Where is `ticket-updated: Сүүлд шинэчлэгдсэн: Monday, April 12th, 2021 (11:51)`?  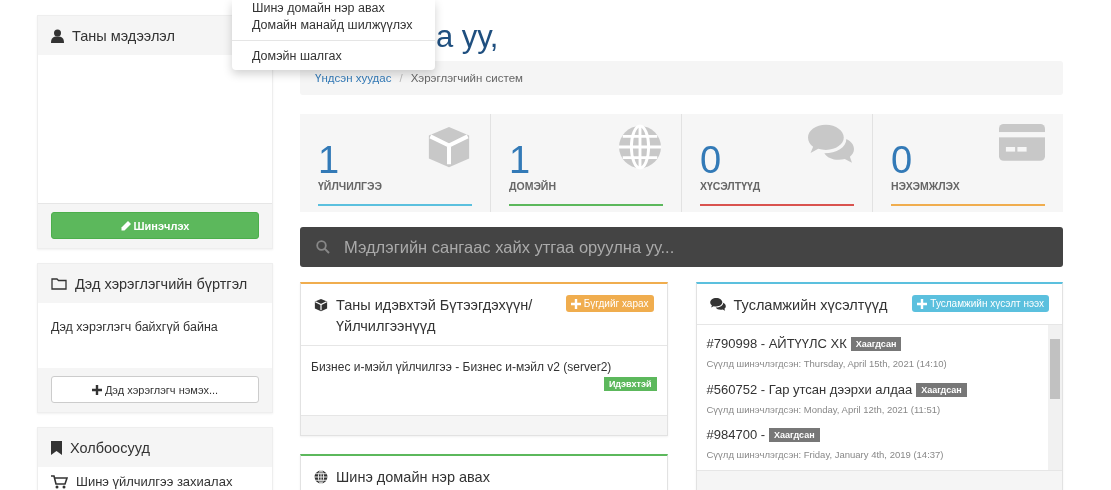
ticket-updated: Сүүлд шинэчлэгдсэн: Monday, April 12th, 2021 (11:51) is located at coordinates (824, 409).